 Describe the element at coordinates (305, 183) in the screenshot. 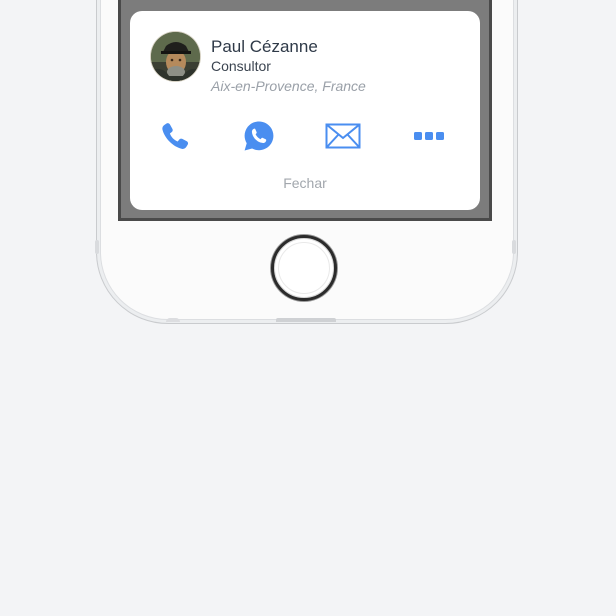

I see `close-button: Fechar` at that location.